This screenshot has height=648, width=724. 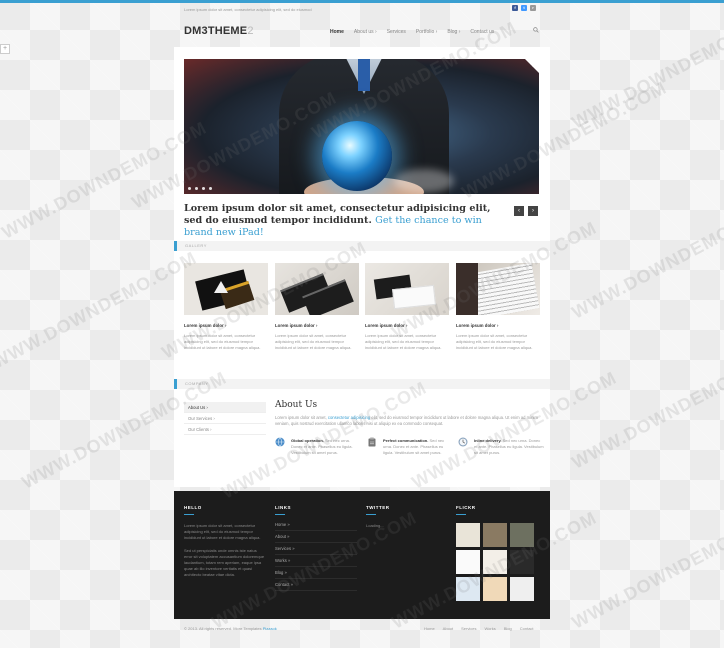 I want to click on bottom-nav-home: Home, so click(x=429, y=628).